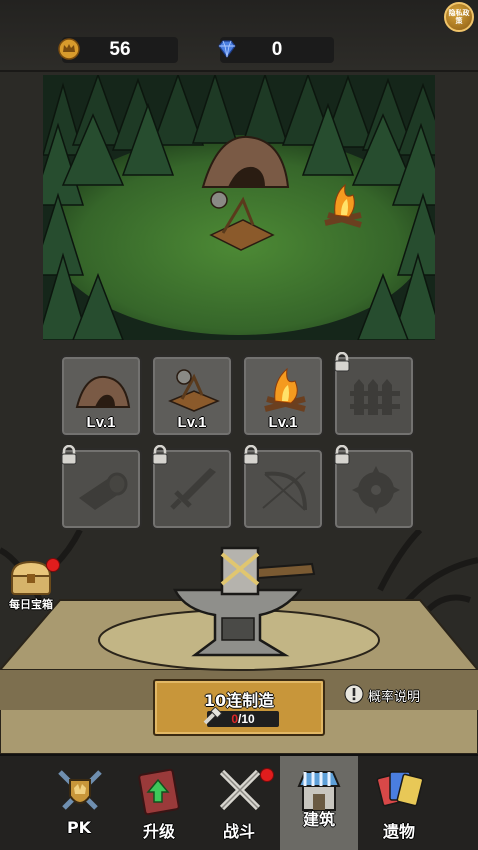 The width and height of the screenshot is (478, 850). I want to click on bow-icon, so click(284, 491).